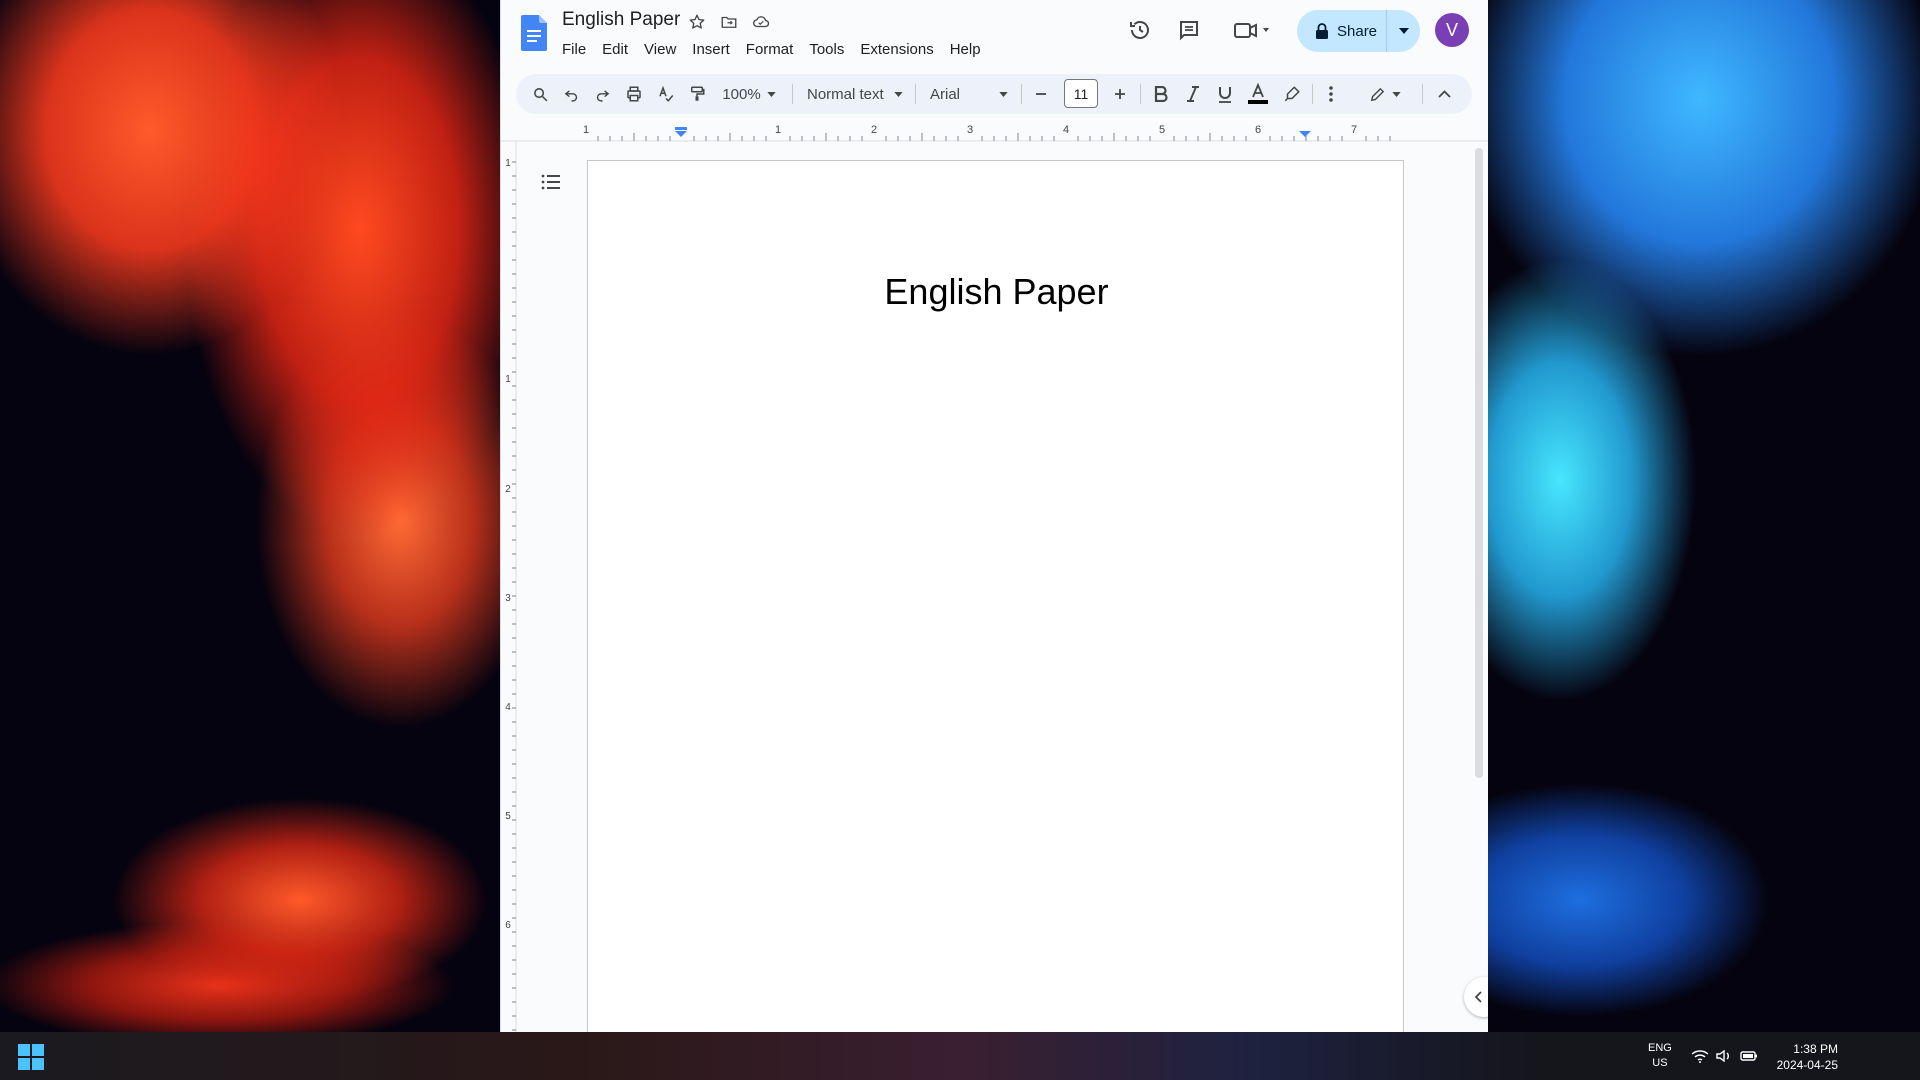 Image resolution: width=1920 pixels, height=1080 pixels. I want to click on menu-format: Format, so click(770, 50).